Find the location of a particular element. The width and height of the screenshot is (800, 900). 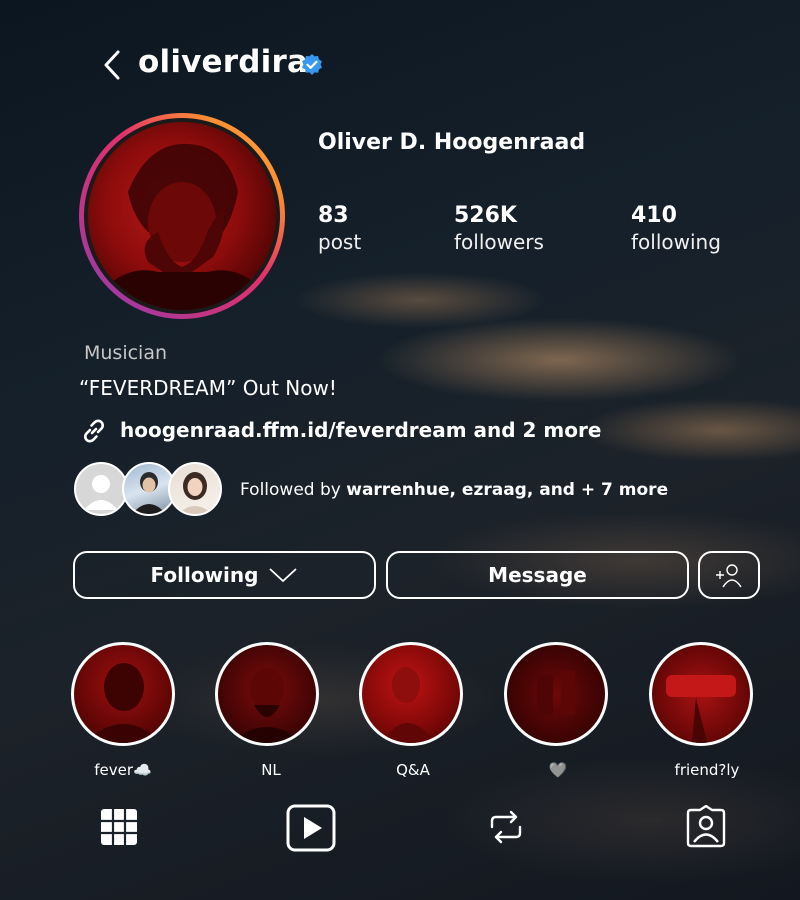

tab-grid is located at coordinates (119, 827).